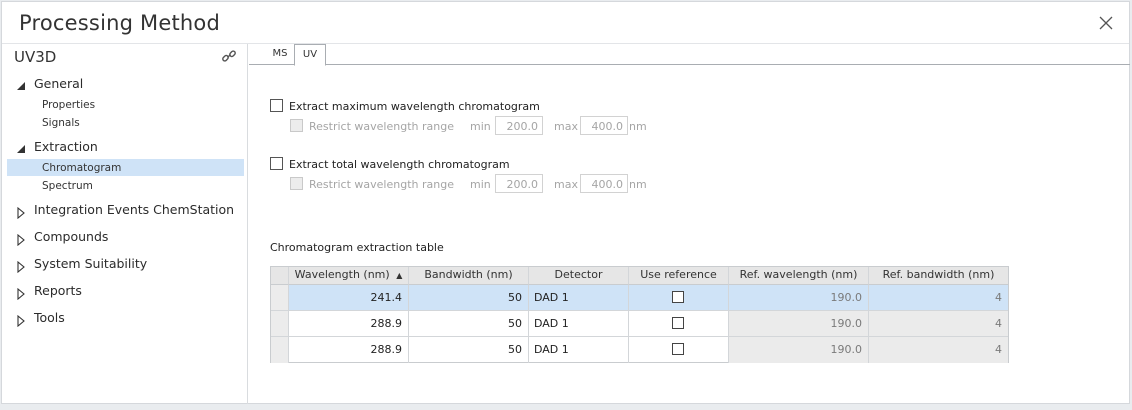  What do you see at coordinates (35, 57) in the screenshot?
I see `method-name: UV3D` at bounding box center [35, 57].